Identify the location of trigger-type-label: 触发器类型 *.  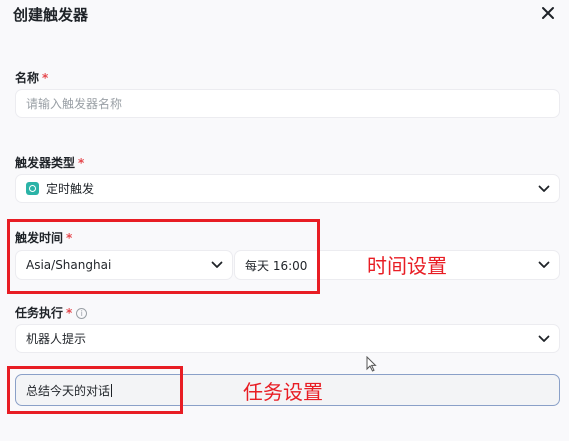
(49, 162).